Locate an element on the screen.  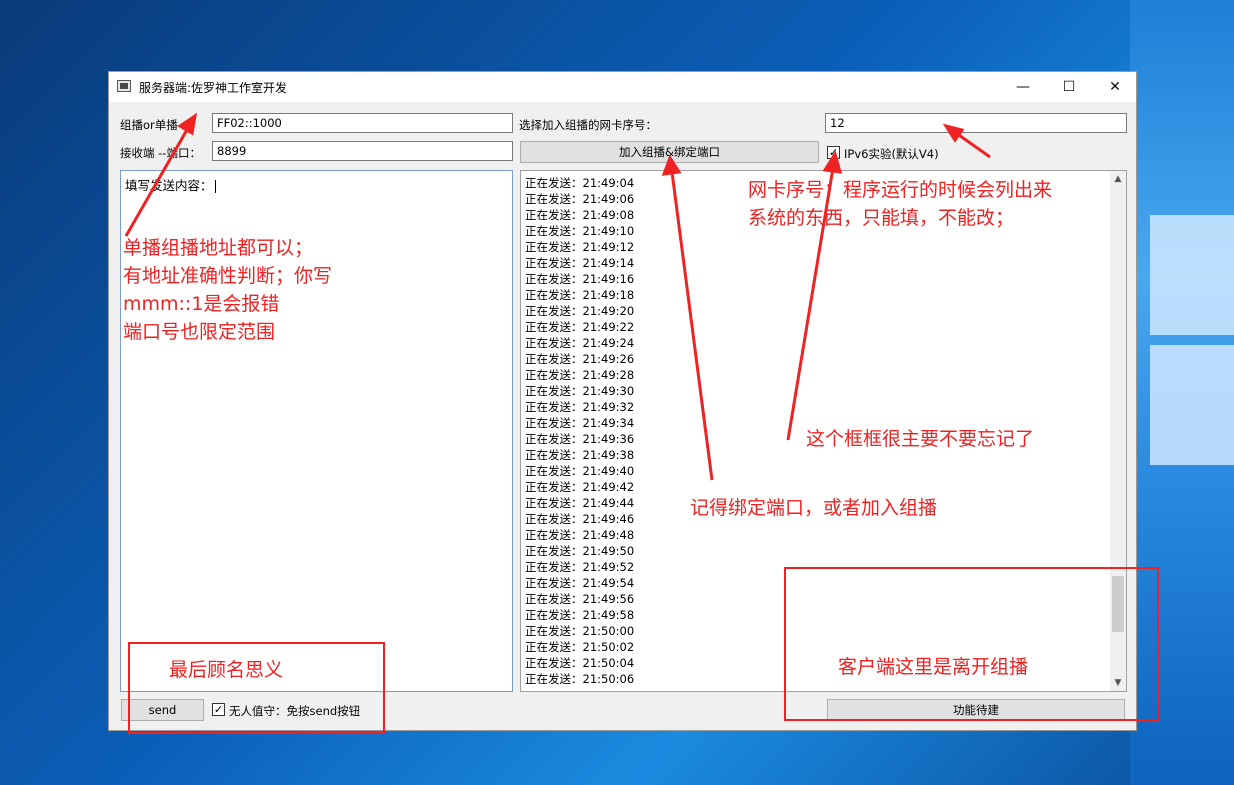
ipv6-checkbox-label: IPv6实验(默认V4) is located at coordinates (891, 154).